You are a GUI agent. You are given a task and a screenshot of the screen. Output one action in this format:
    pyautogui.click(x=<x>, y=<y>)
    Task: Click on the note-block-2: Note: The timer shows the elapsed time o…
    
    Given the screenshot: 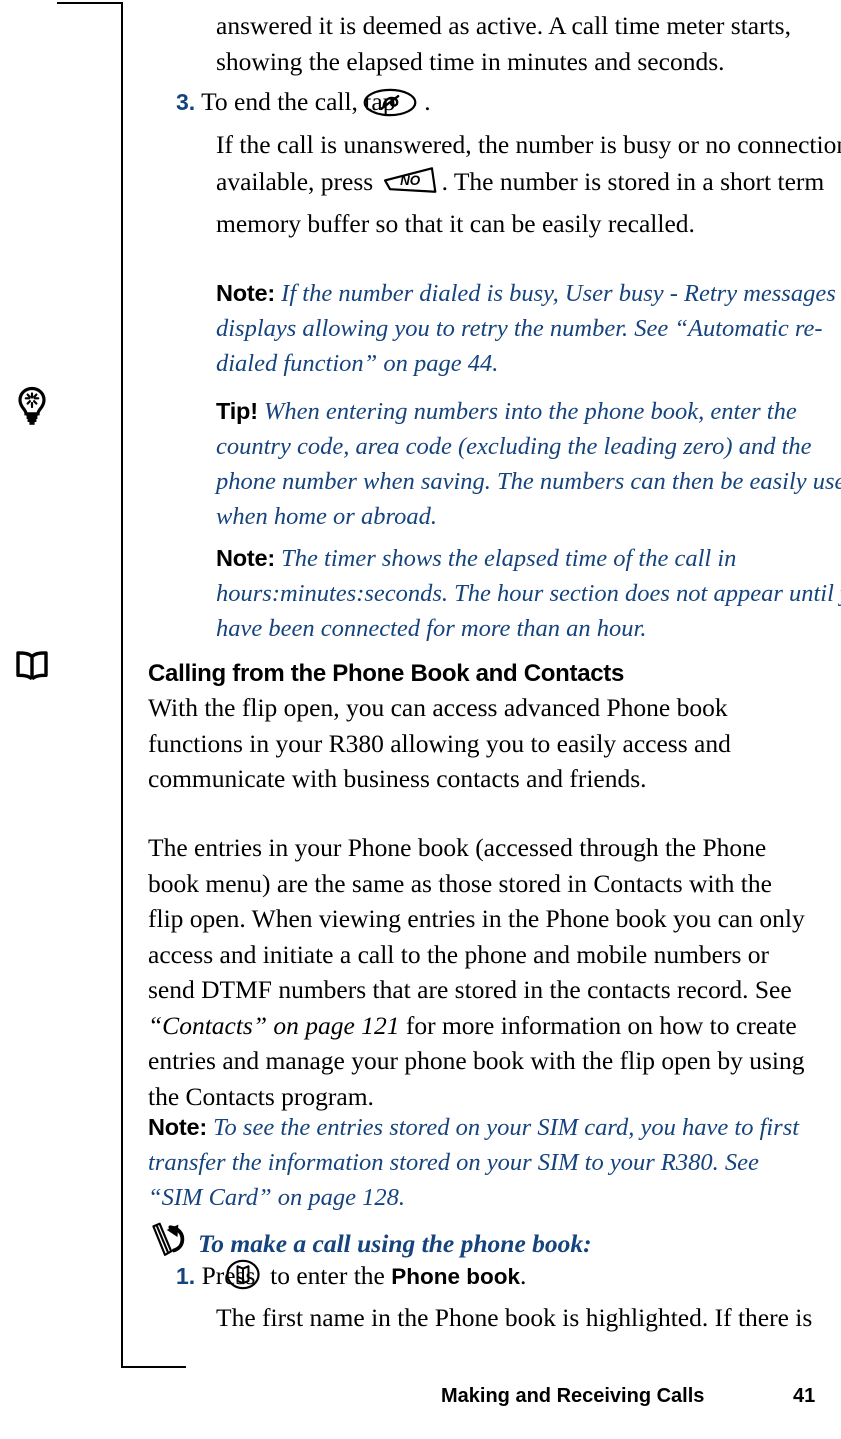 What is the action you would take?
    pyautogui.click(x=494, y=593)
    